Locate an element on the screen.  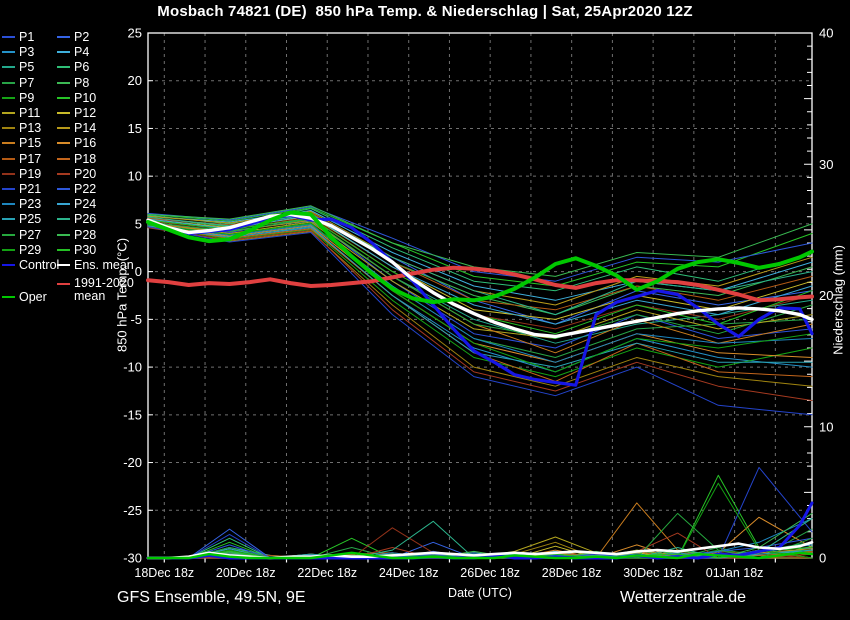
temp-tick-label: 0 is located at coordinates (138, 271).